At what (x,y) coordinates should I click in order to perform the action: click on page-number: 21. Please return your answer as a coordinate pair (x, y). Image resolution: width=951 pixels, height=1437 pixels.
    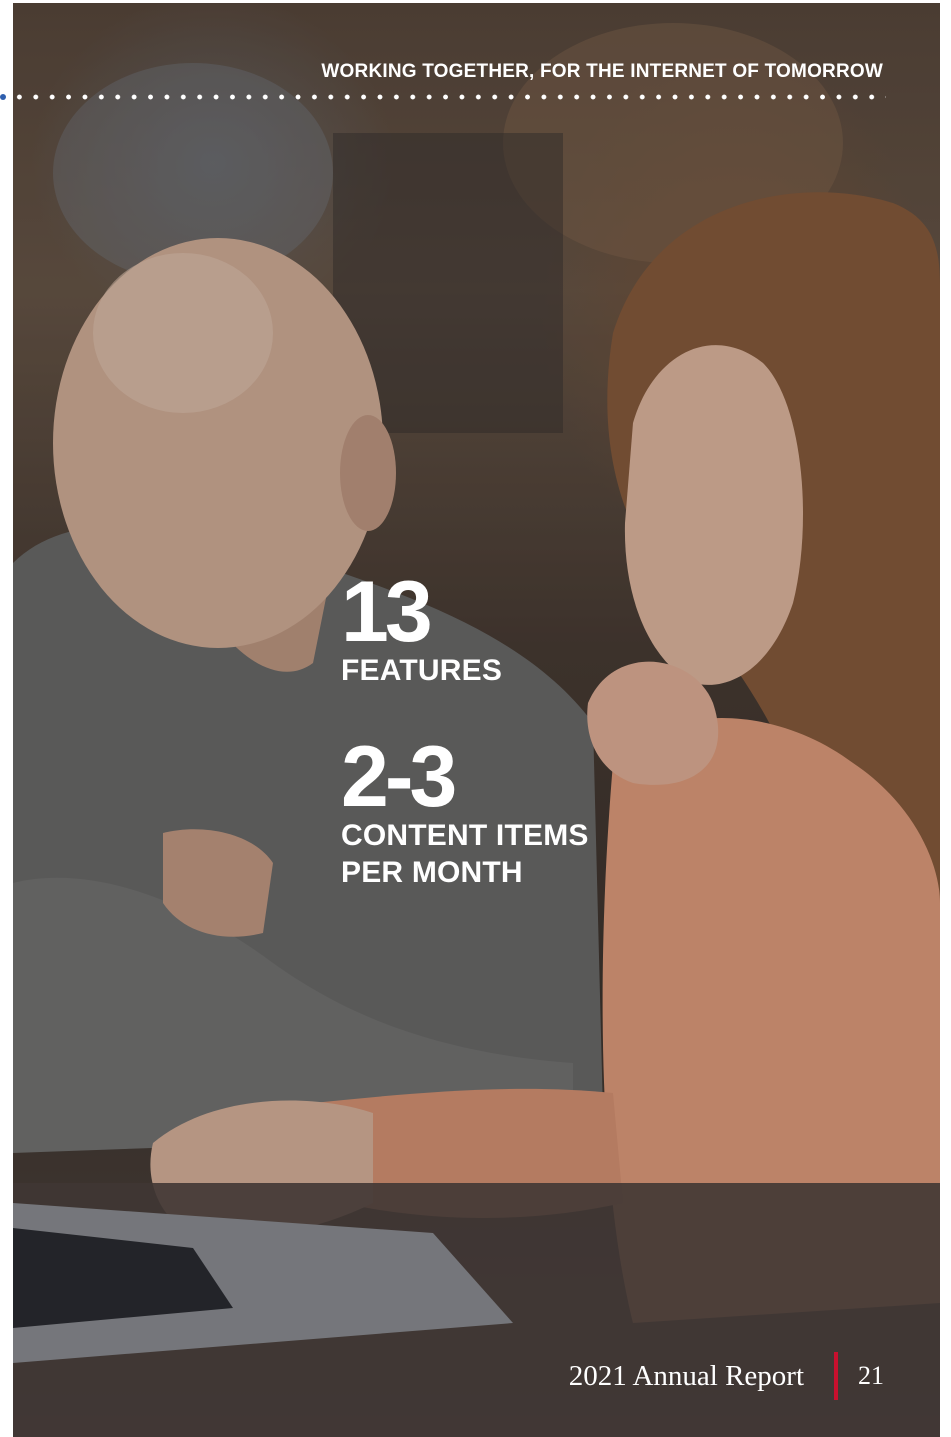
    Looking at the image, I should click on (871, 1375).